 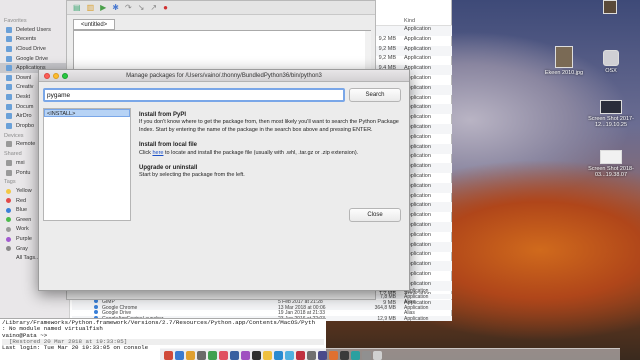 I want to click on new-file-icon: ▤, so click(x=77, y=7).